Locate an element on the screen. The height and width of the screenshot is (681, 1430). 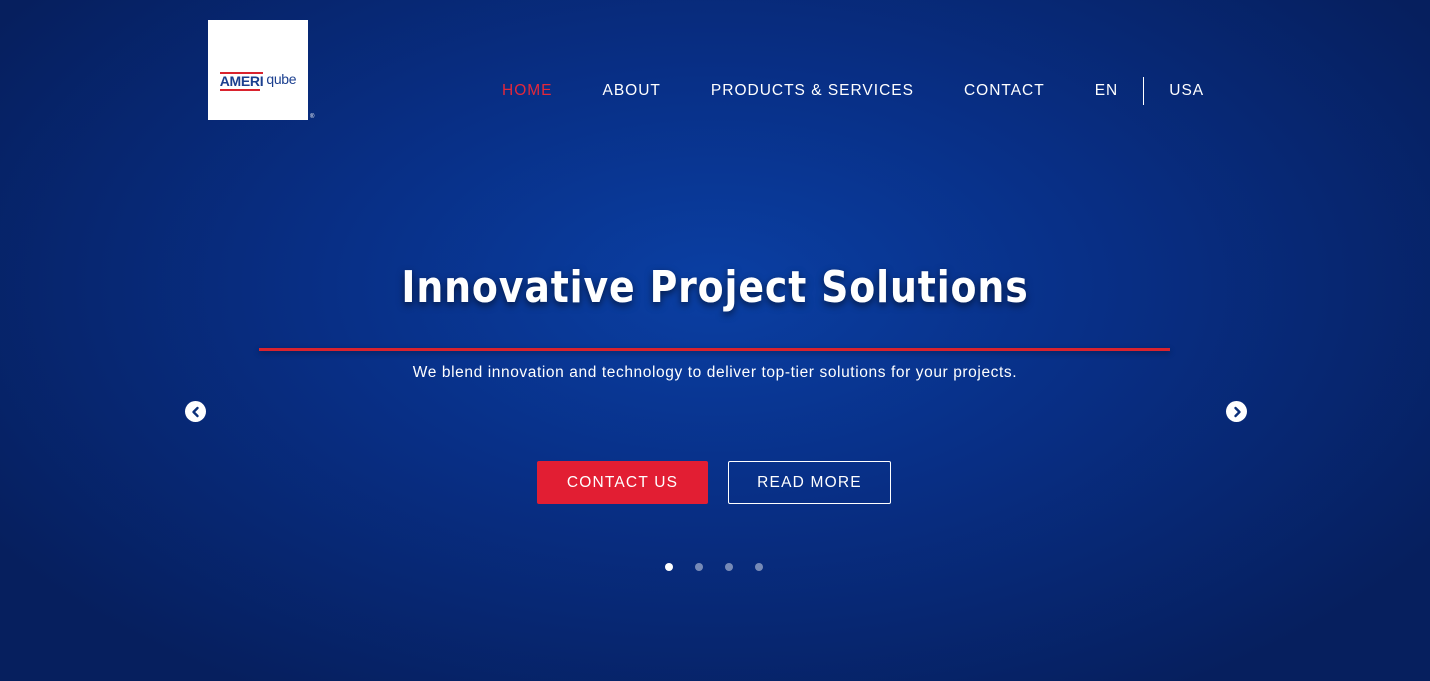
region-selector: USA is located at coordinates (1186, 91).